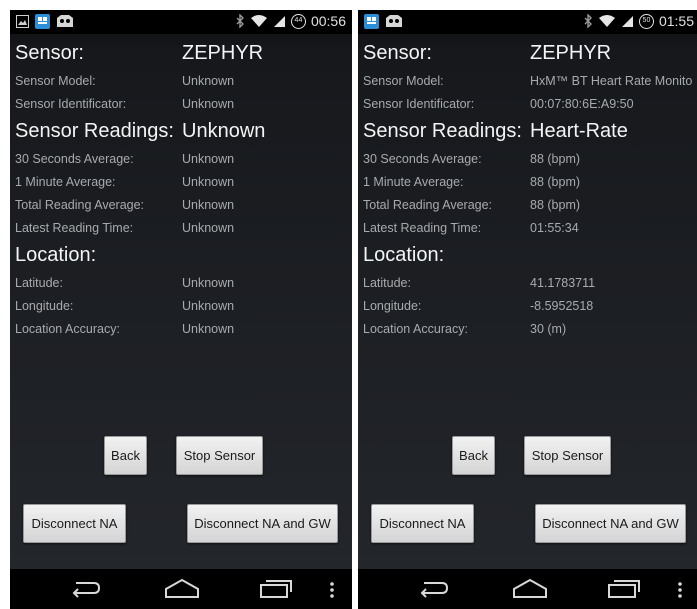  What do you see at coordinates (530, 209) in the screenshot?
I see `total-avg-row: Total Reading Average: 88 (bpm)` at bounding box center [530, 209].